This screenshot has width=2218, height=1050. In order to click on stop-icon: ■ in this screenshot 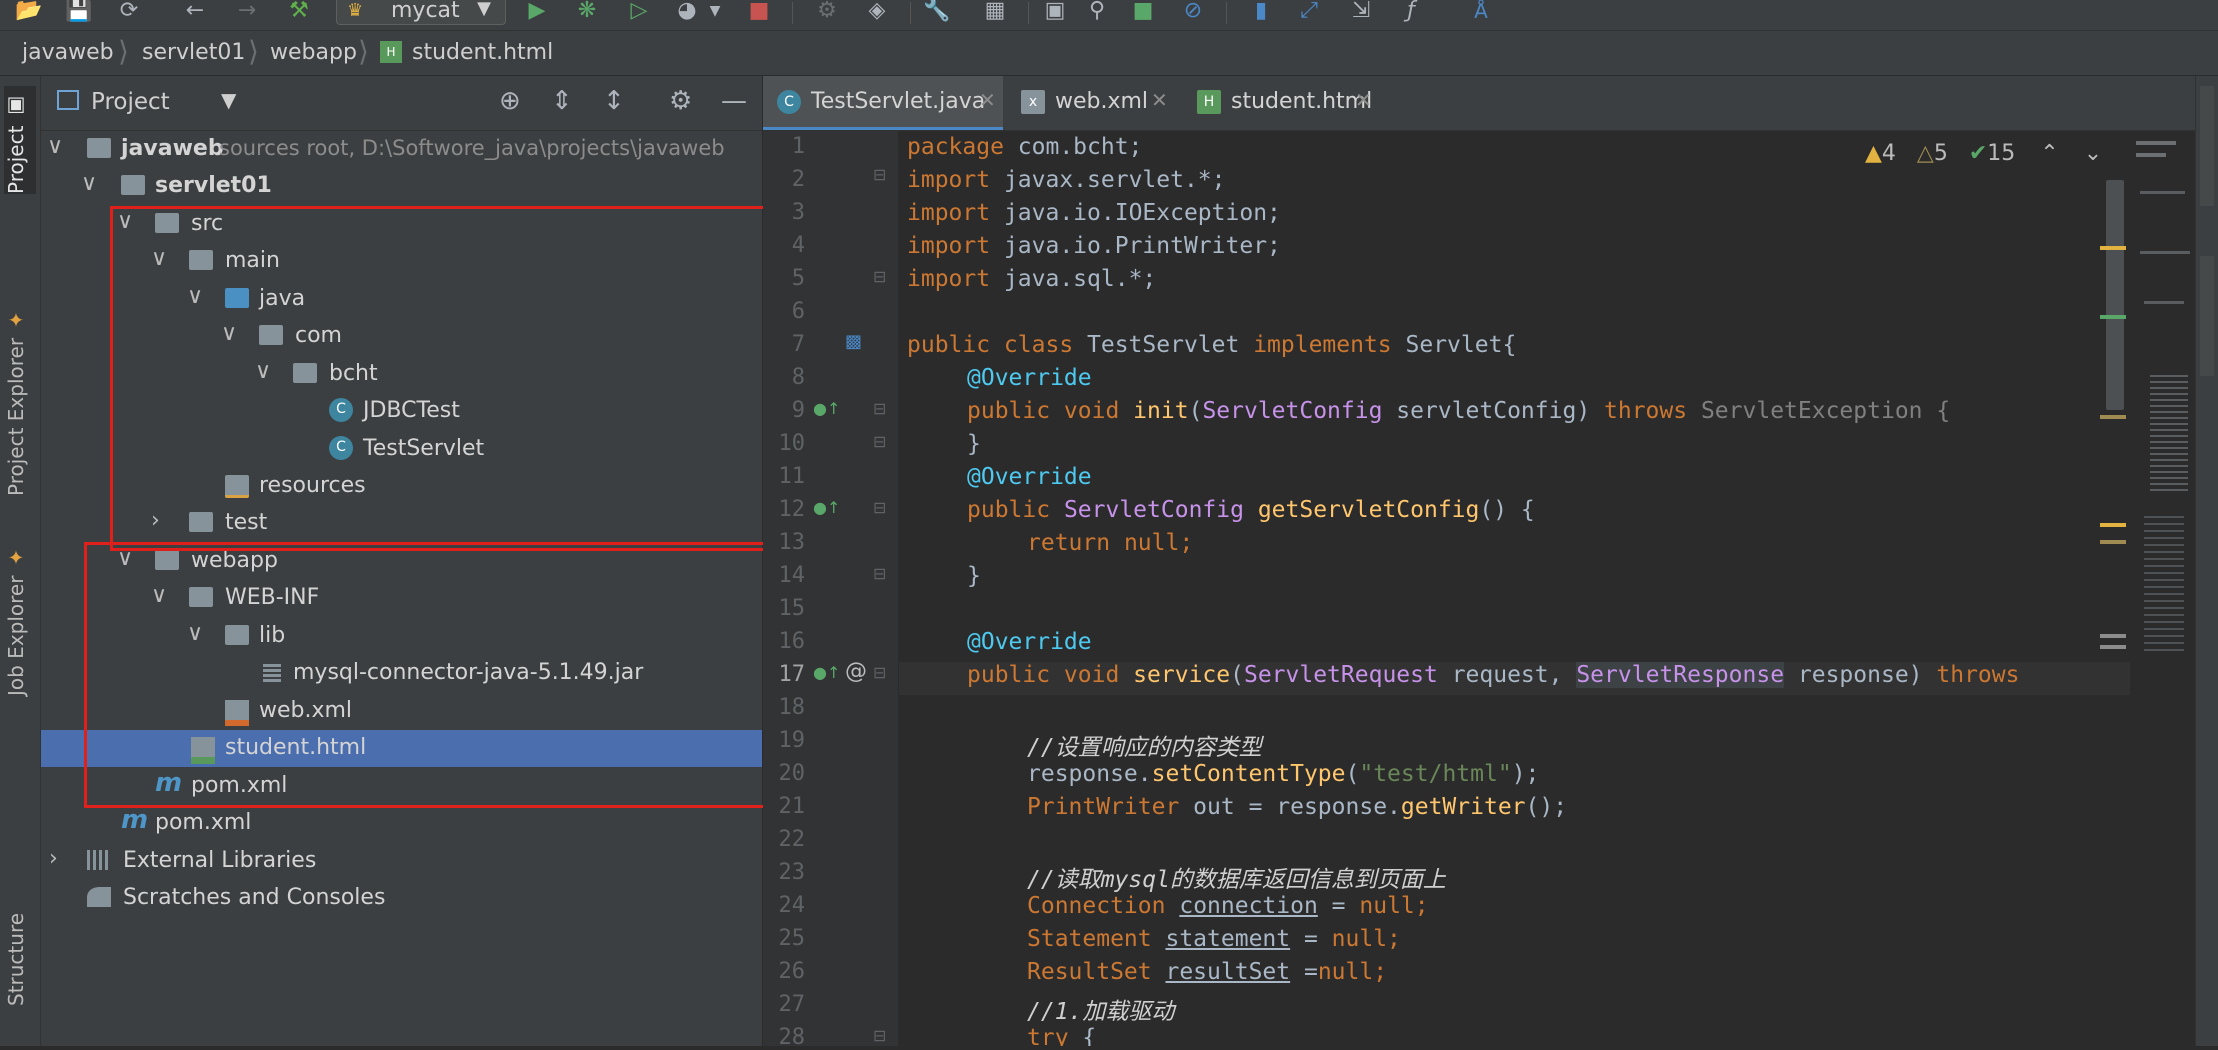, I will do `click(759, 12)`.